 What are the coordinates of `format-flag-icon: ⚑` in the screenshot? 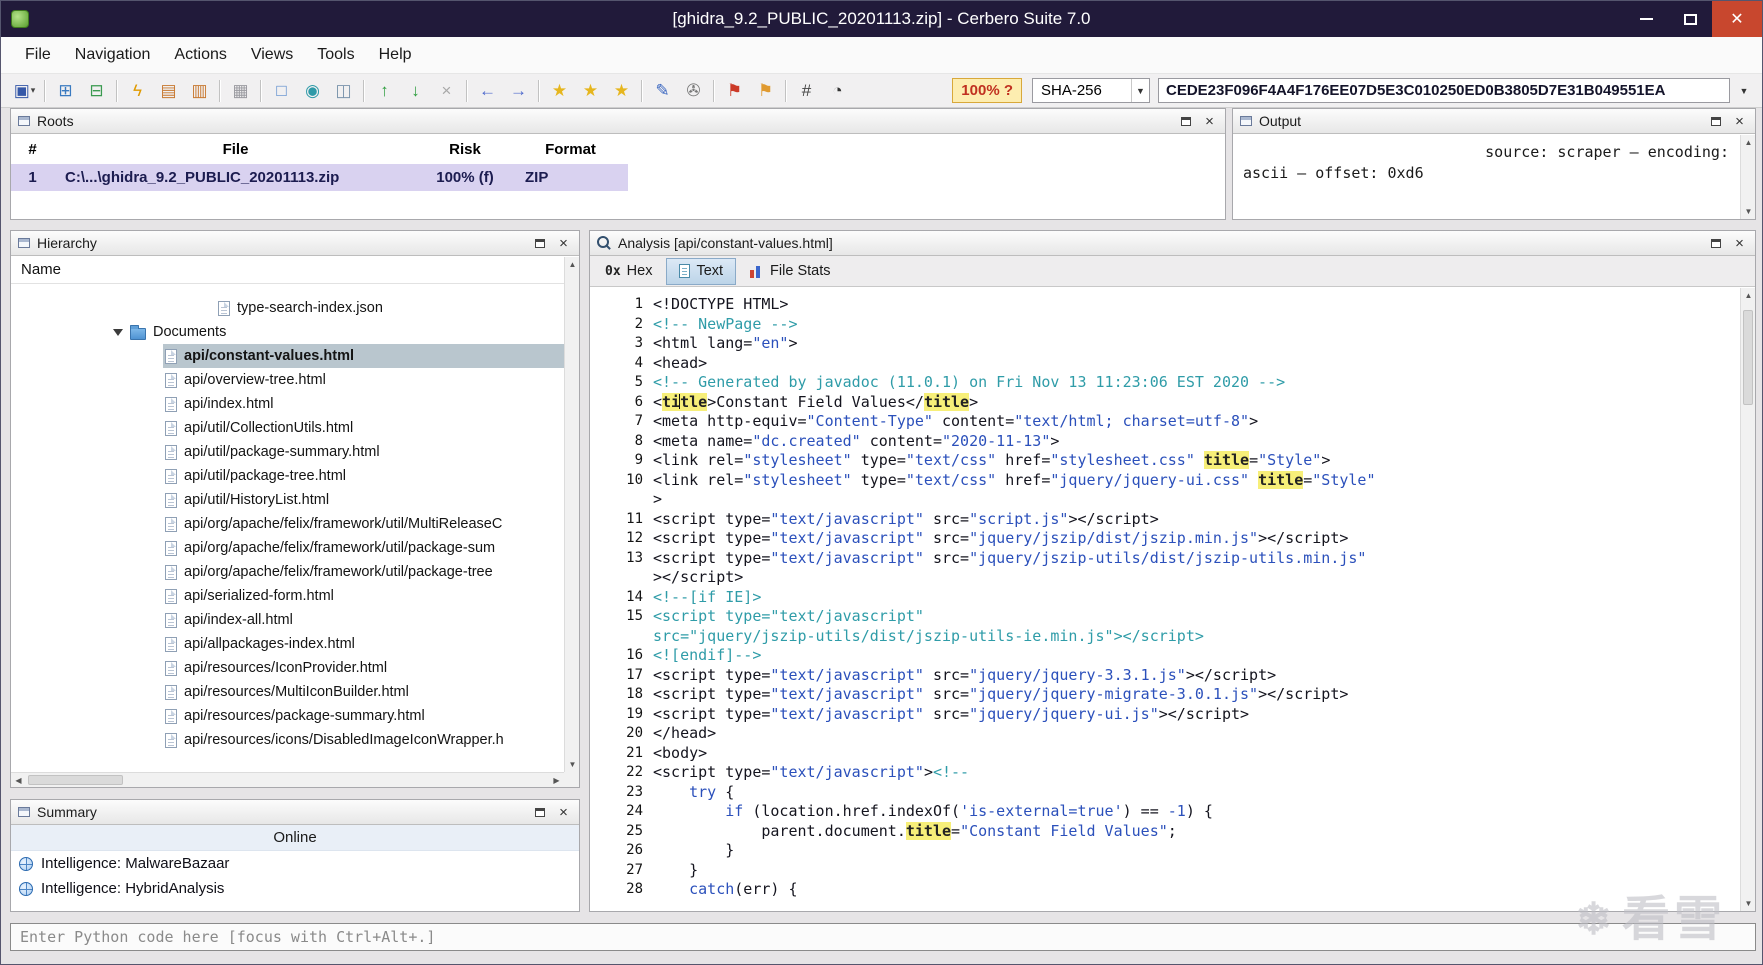 It's located at (765, 90).